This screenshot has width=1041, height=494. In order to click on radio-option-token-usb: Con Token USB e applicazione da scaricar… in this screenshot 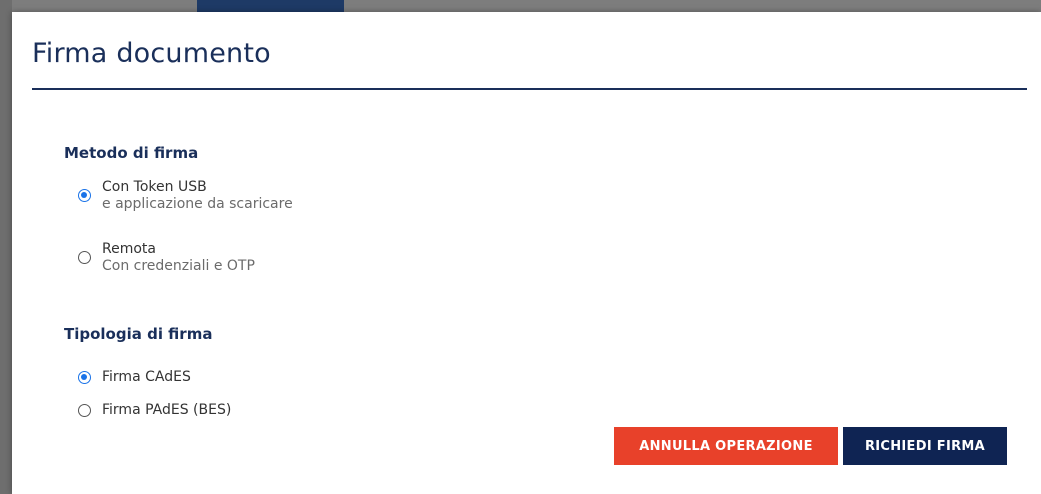, I will do `click(185, 195)`.